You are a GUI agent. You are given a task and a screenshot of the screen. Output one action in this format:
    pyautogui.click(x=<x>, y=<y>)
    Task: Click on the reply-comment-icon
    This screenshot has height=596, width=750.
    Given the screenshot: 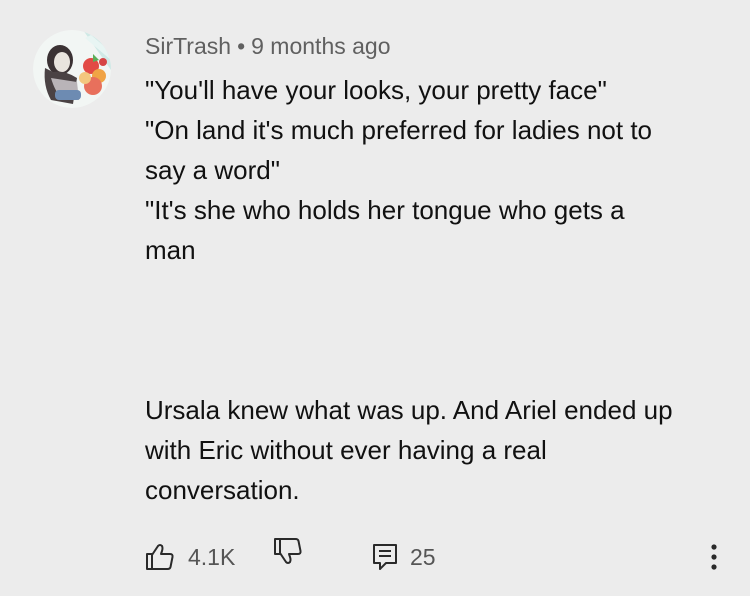 What is the action you would take?
    pyautogui.click(x=385, y=557)
    